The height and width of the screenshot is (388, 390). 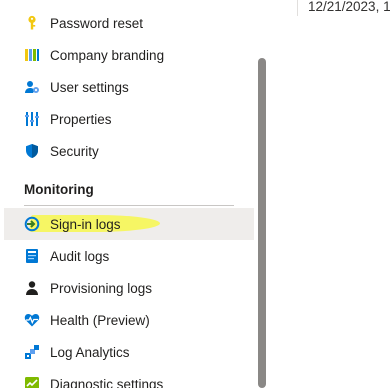 What do you see at coordinates (32, 119) in the screenshot?
I see `properties-icon` at bounding box center [32, 119].